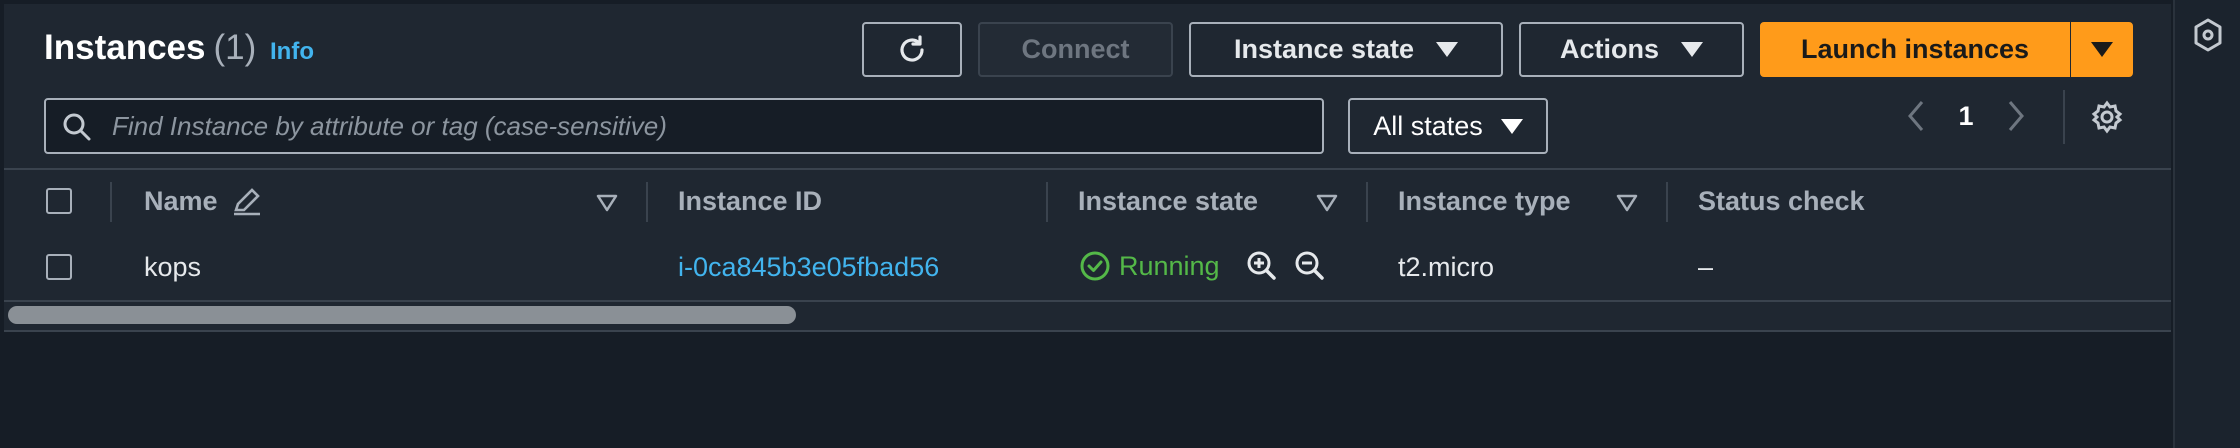 The image size is (2240, 448). I want to click on zoom-out-icon, so click(1310, 266).